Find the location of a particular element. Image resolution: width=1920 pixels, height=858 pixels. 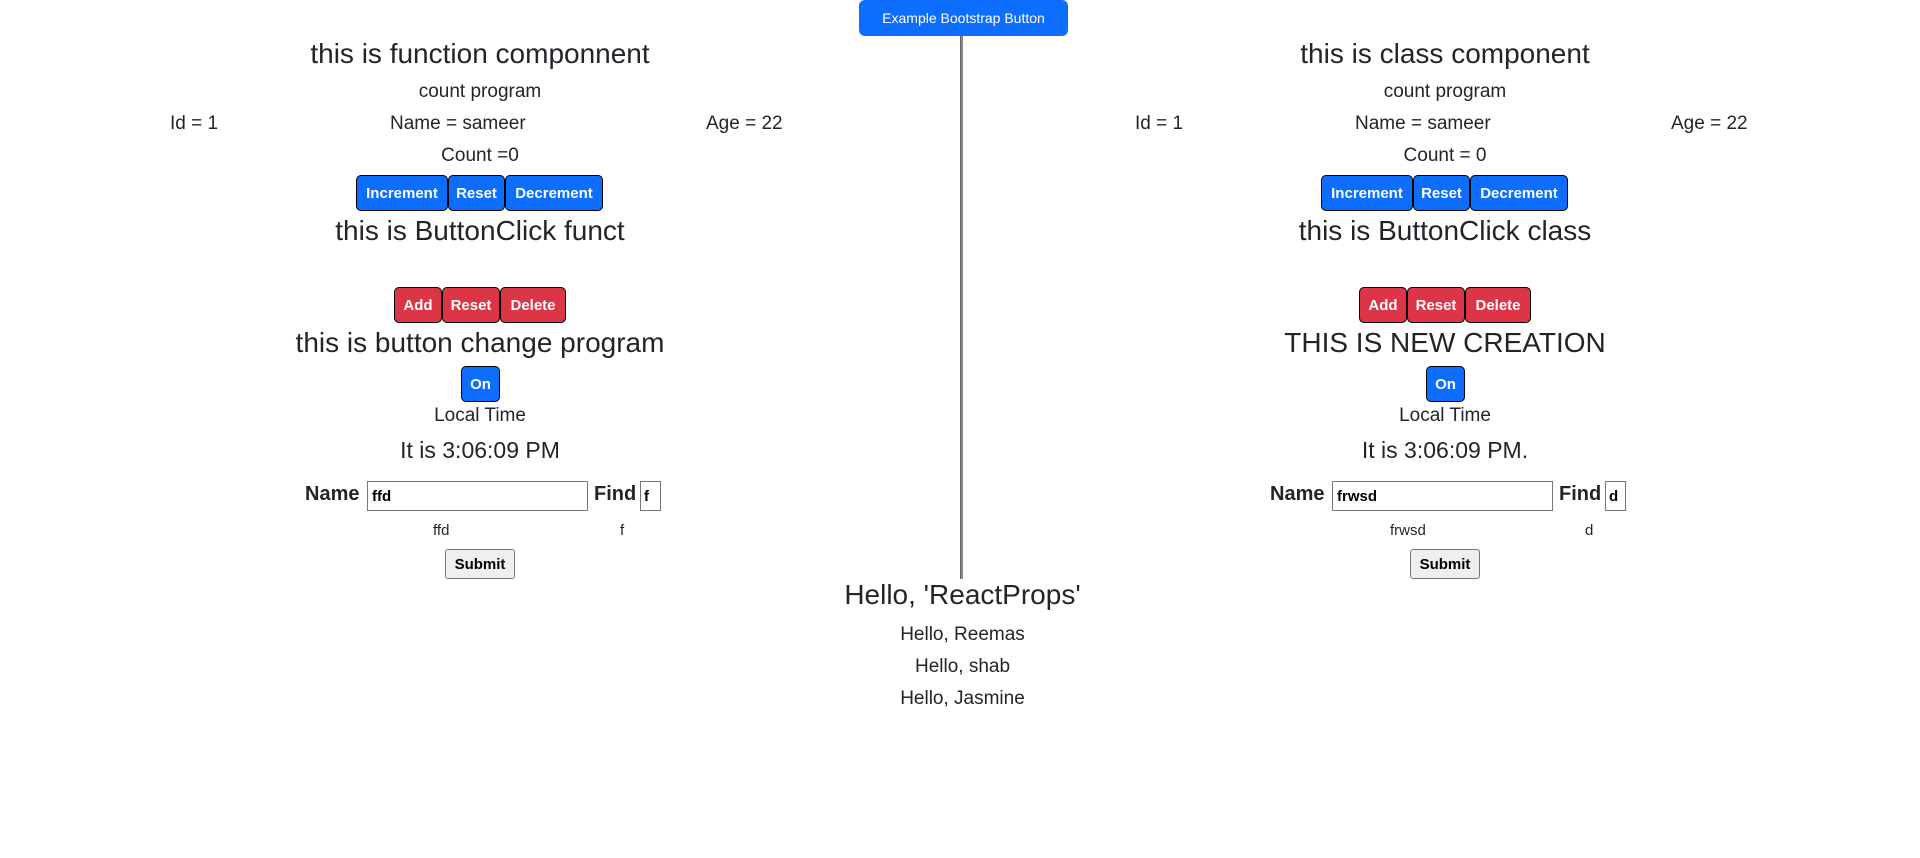

greeting-item: Hello, Jasmine is located at coordinates (962, 698).